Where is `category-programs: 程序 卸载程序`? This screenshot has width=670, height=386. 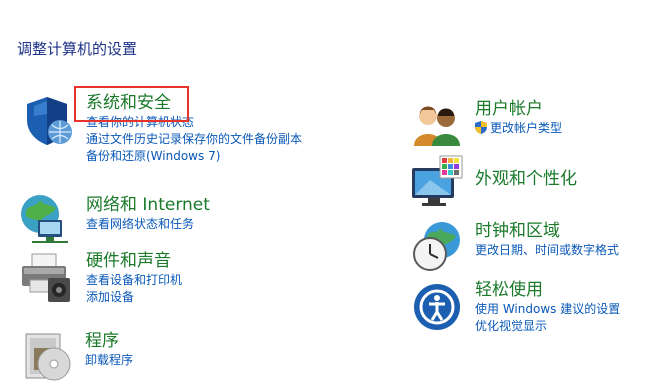 category-programs: 程序 卸载程序 is located at coordinates (76, 355).